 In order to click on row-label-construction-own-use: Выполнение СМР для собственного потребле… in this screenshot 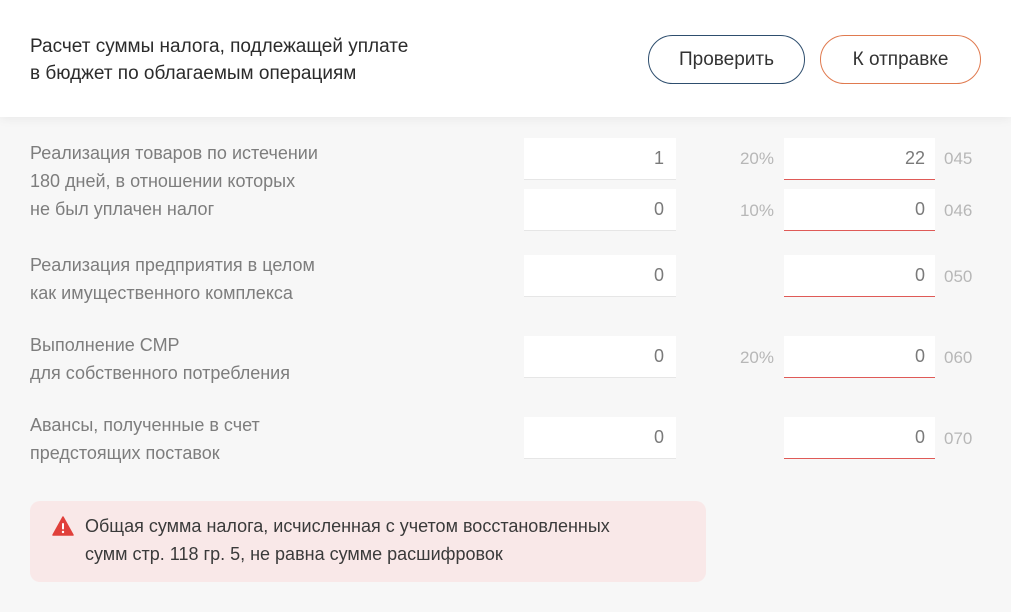, I will do `click(160, 359)`.